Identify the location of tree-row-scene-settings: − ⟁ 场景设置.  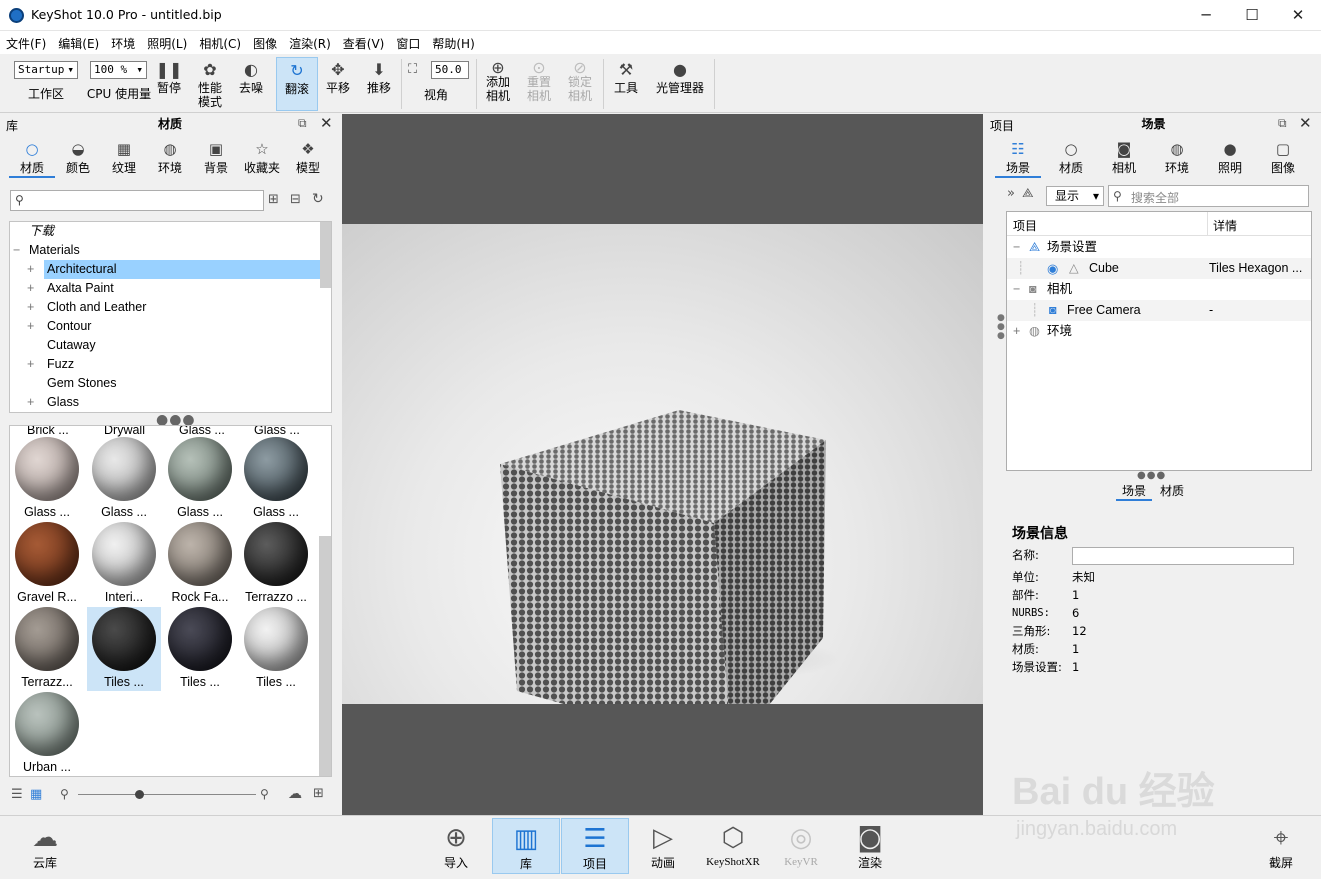
(1159, 247).